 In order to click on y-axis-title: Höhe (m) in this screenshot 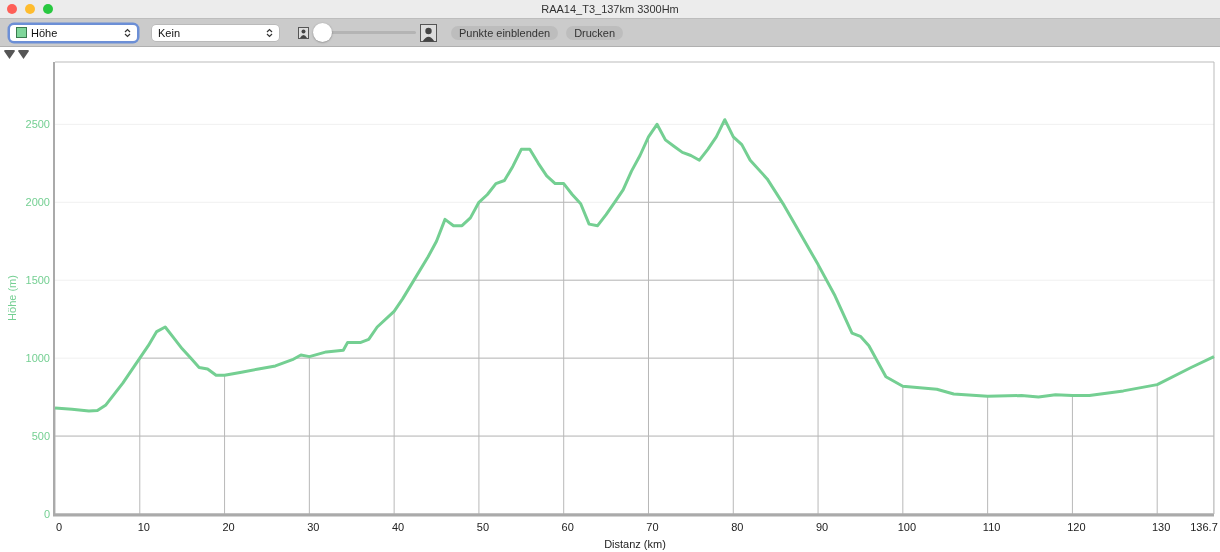, I will do `click(12, 298)`.